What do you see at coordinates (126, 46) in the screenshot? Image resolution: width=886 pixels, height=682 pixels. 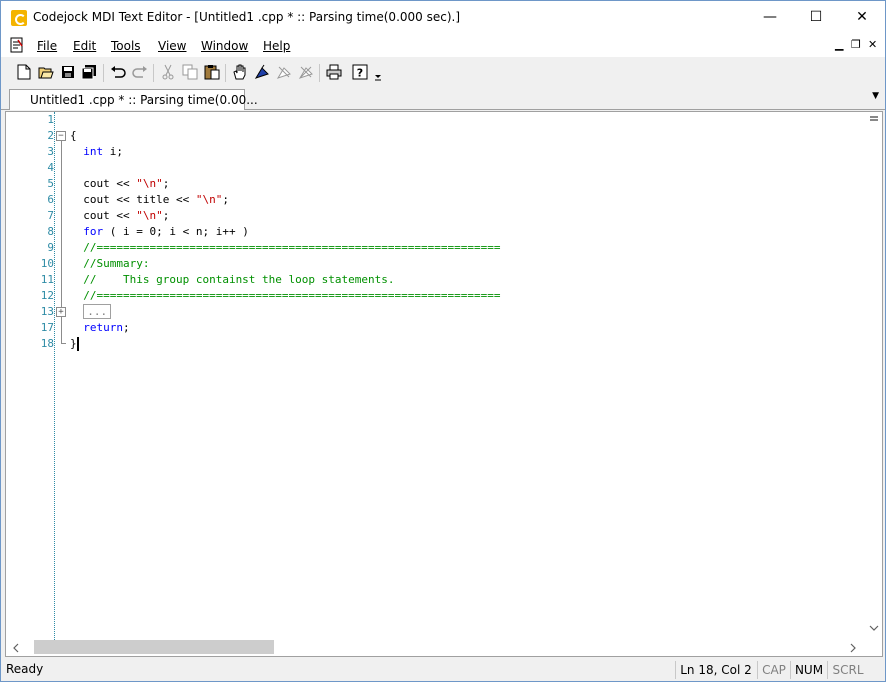 I see `menu-tools: Tools` at bounding box center [126, 46].